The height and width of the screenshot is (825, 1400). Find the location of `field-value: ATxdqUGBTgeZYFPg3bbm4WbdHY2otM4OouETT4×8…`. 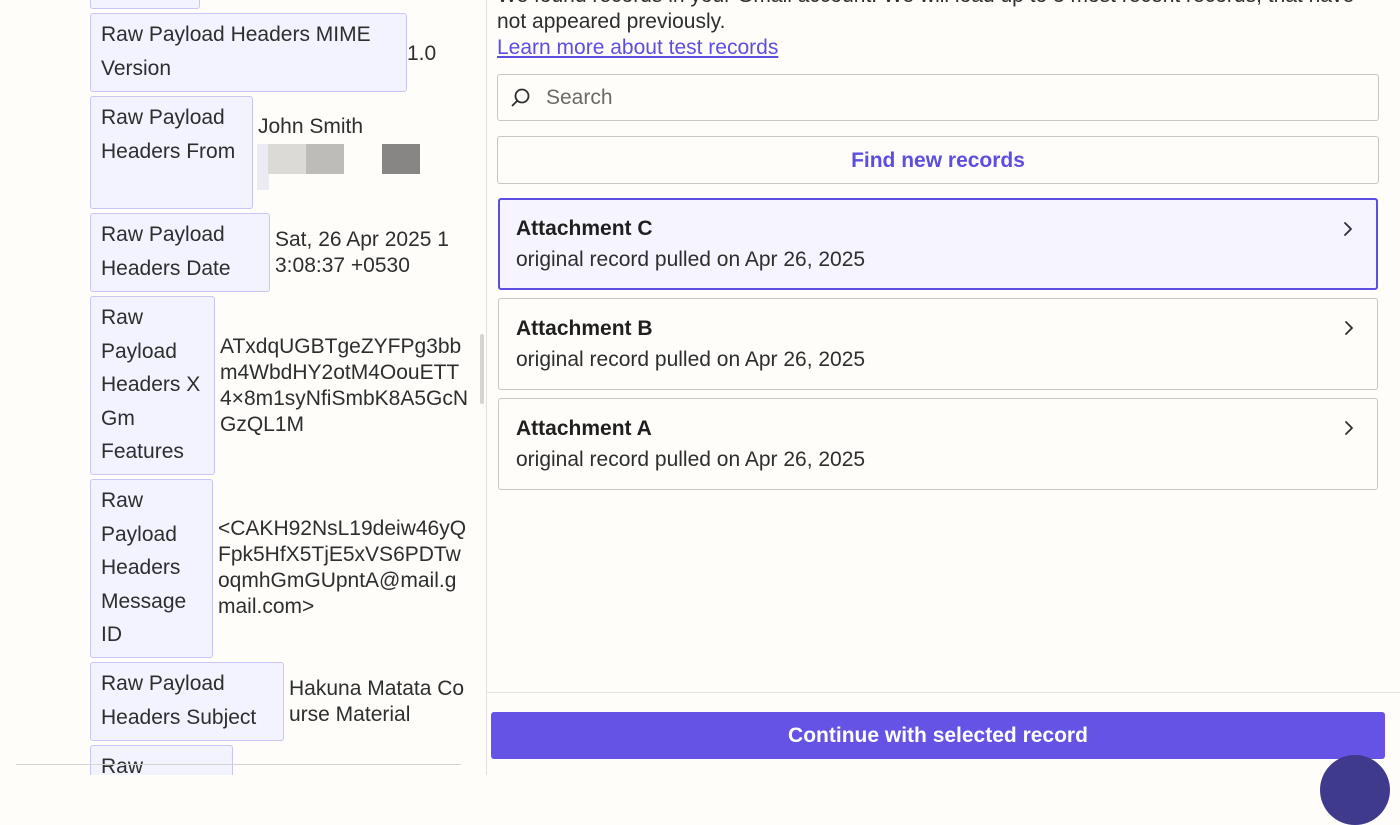

field-value: ATxdqUGBTgeZYFPg3bbm4WbdHY2otM4OouETT4×8… is located at coordinates (344, 385).